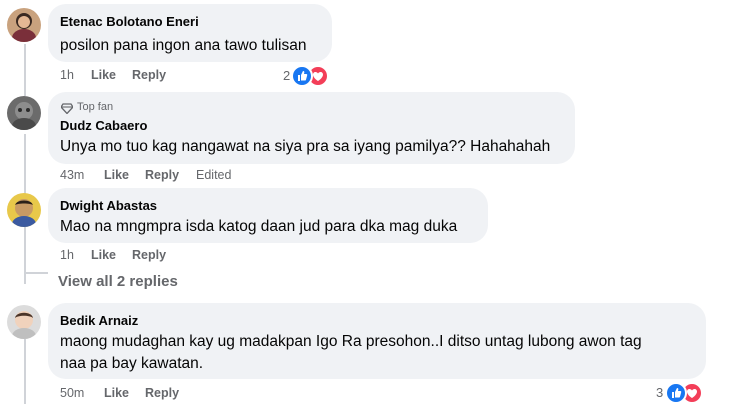 The image size is (750, 409). I want to click on edited-label: Edited, so click(214, 175).